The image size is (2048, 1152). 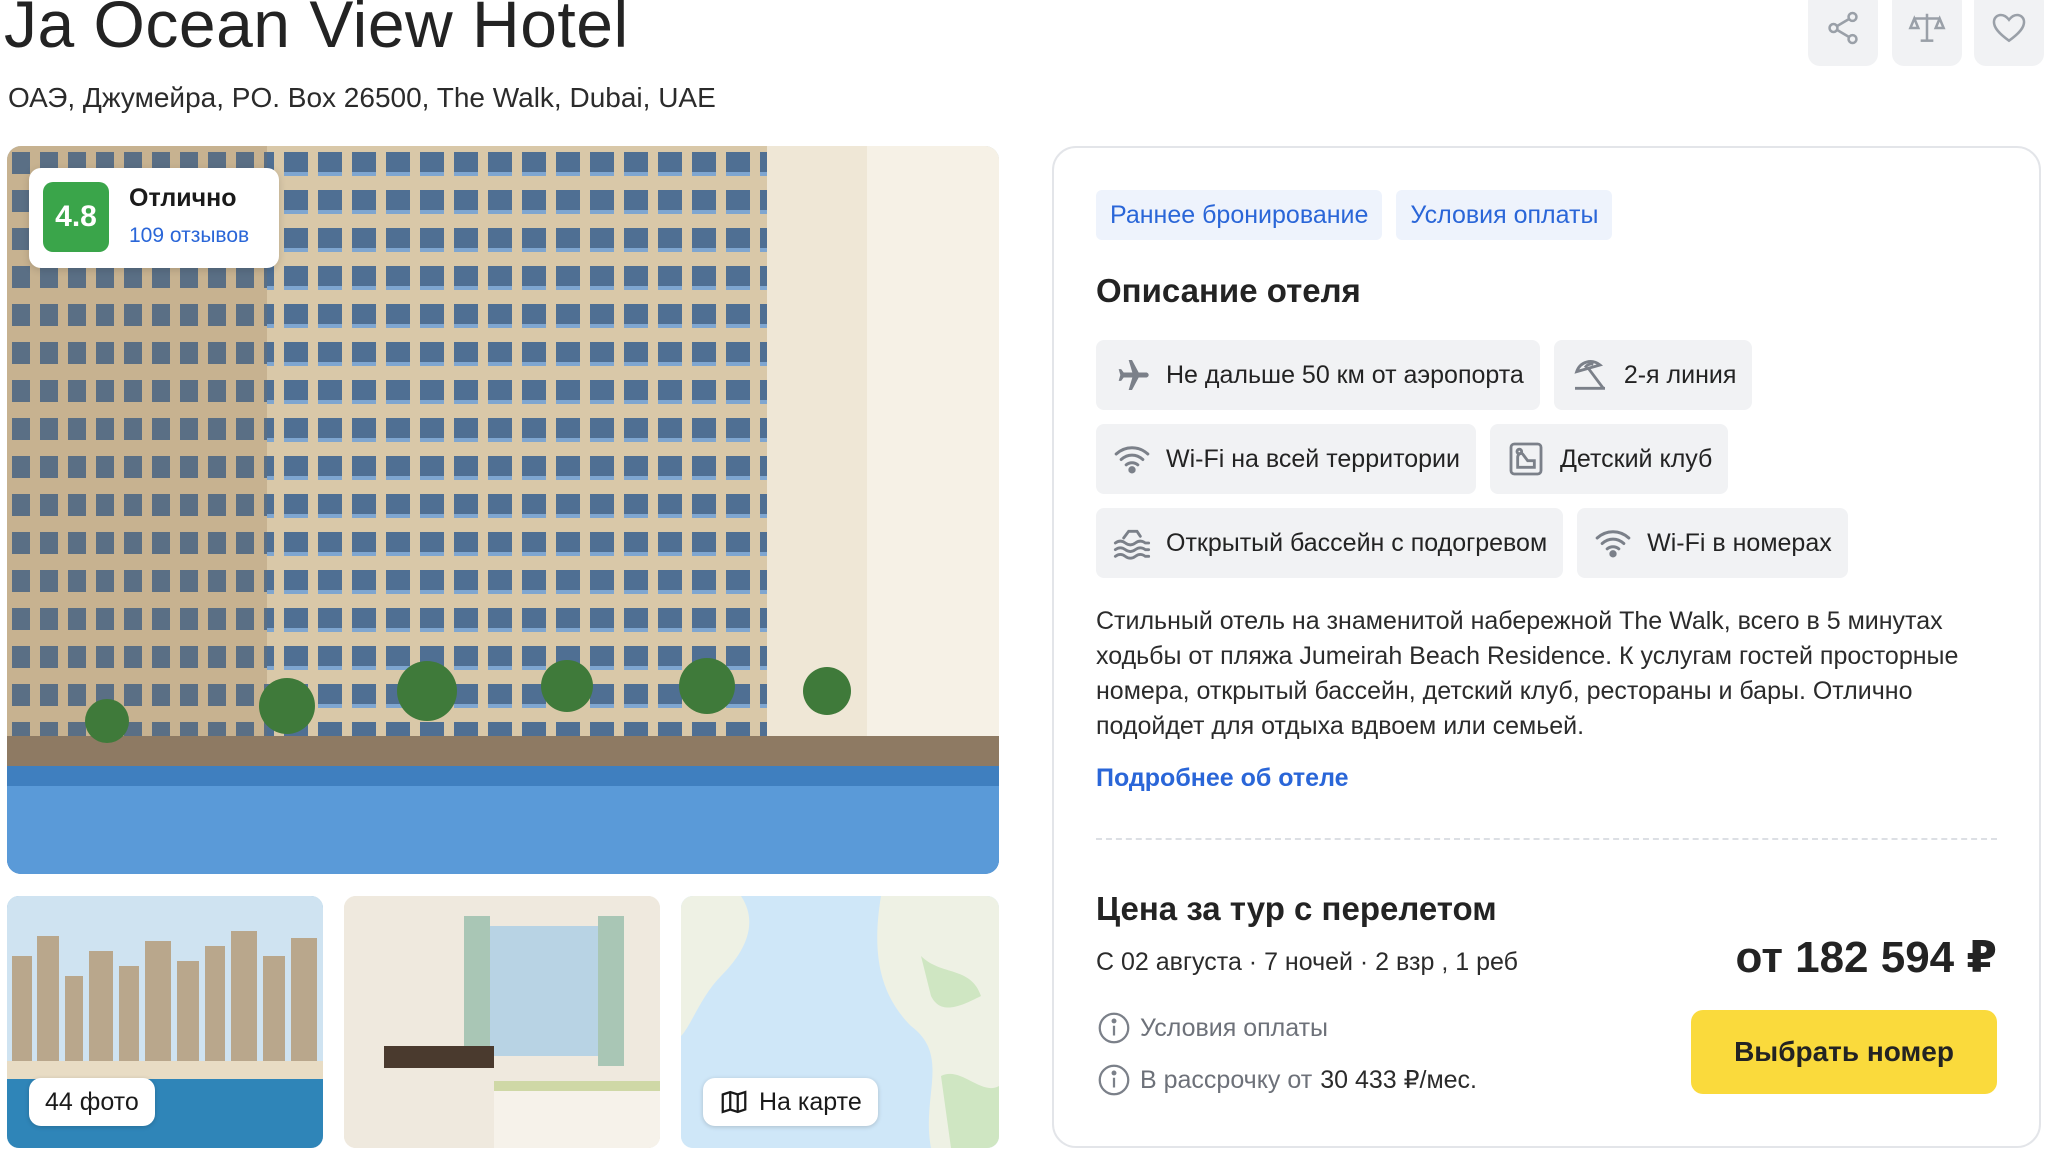 I want to click on show-on-map-button: На карте, so click(x=790, y=1102).